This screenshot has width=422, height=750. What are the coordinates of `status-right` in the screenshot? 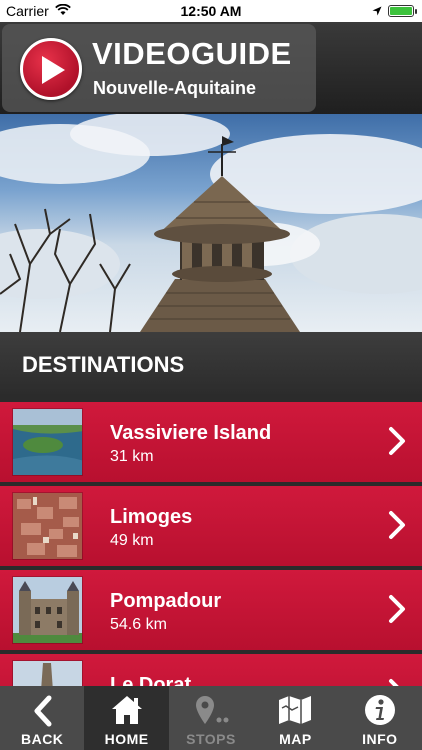 It's located at (394, 11).